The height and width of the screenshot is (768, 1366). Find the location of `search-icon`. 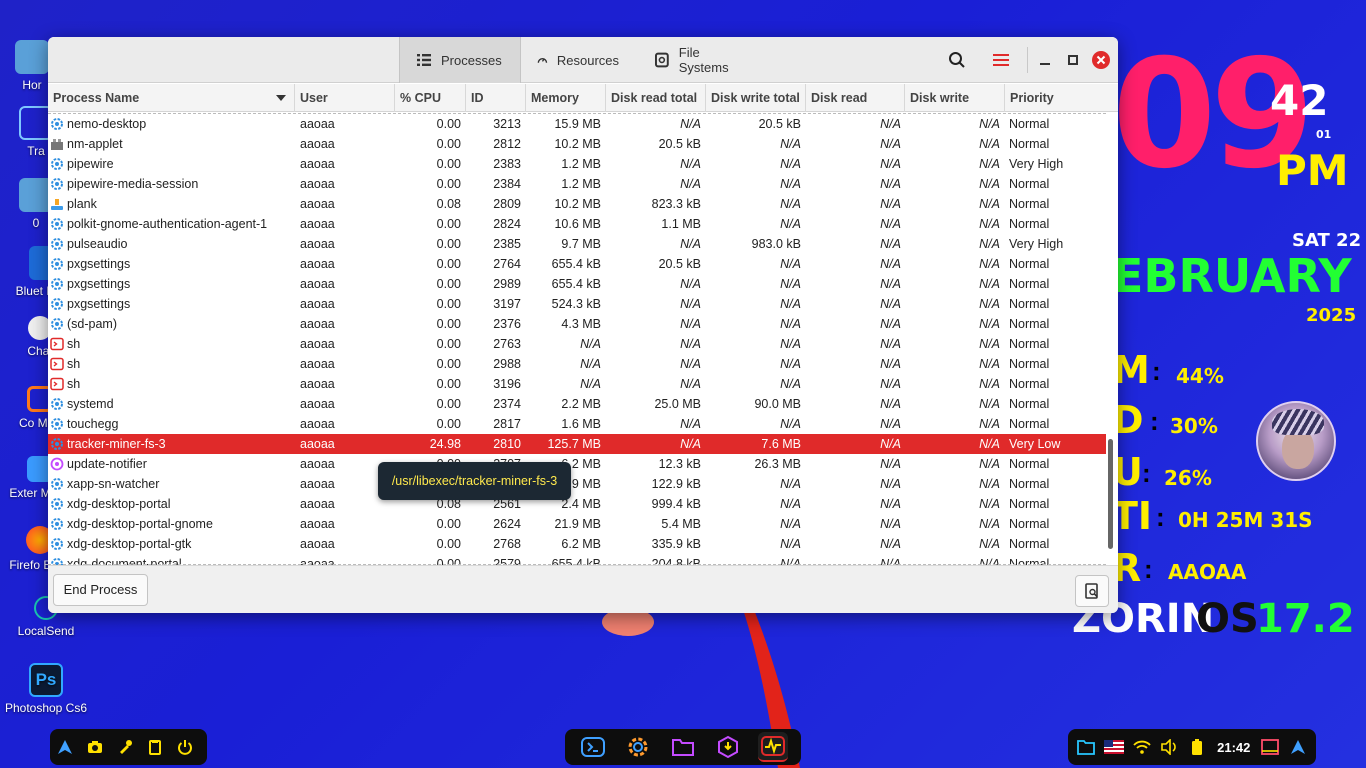

search-icon is located at coordinates (957, 60).